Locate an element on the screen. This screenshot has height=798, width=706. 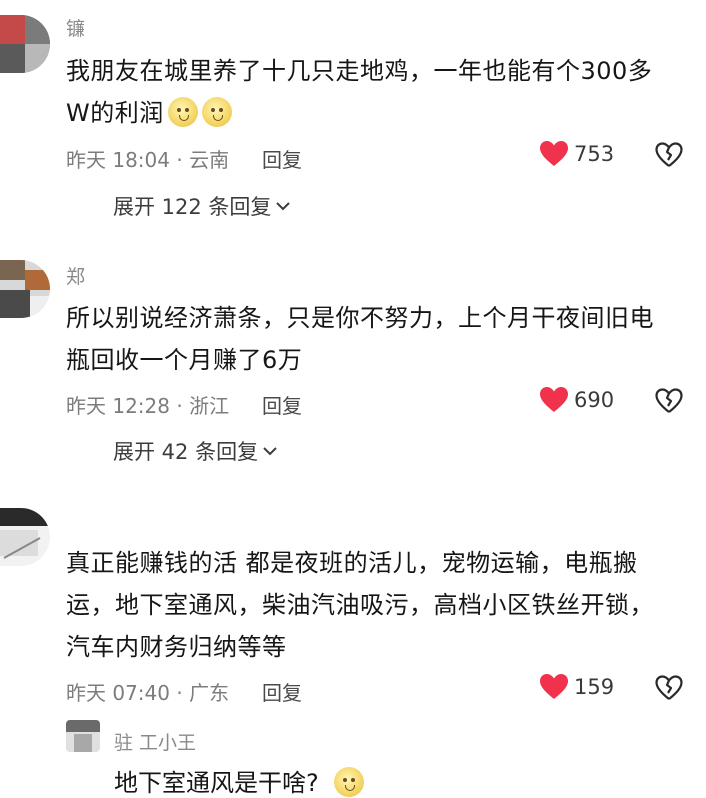
sub-reply-text: 地下室通风是干啥? is located at coordinates (239, 780).